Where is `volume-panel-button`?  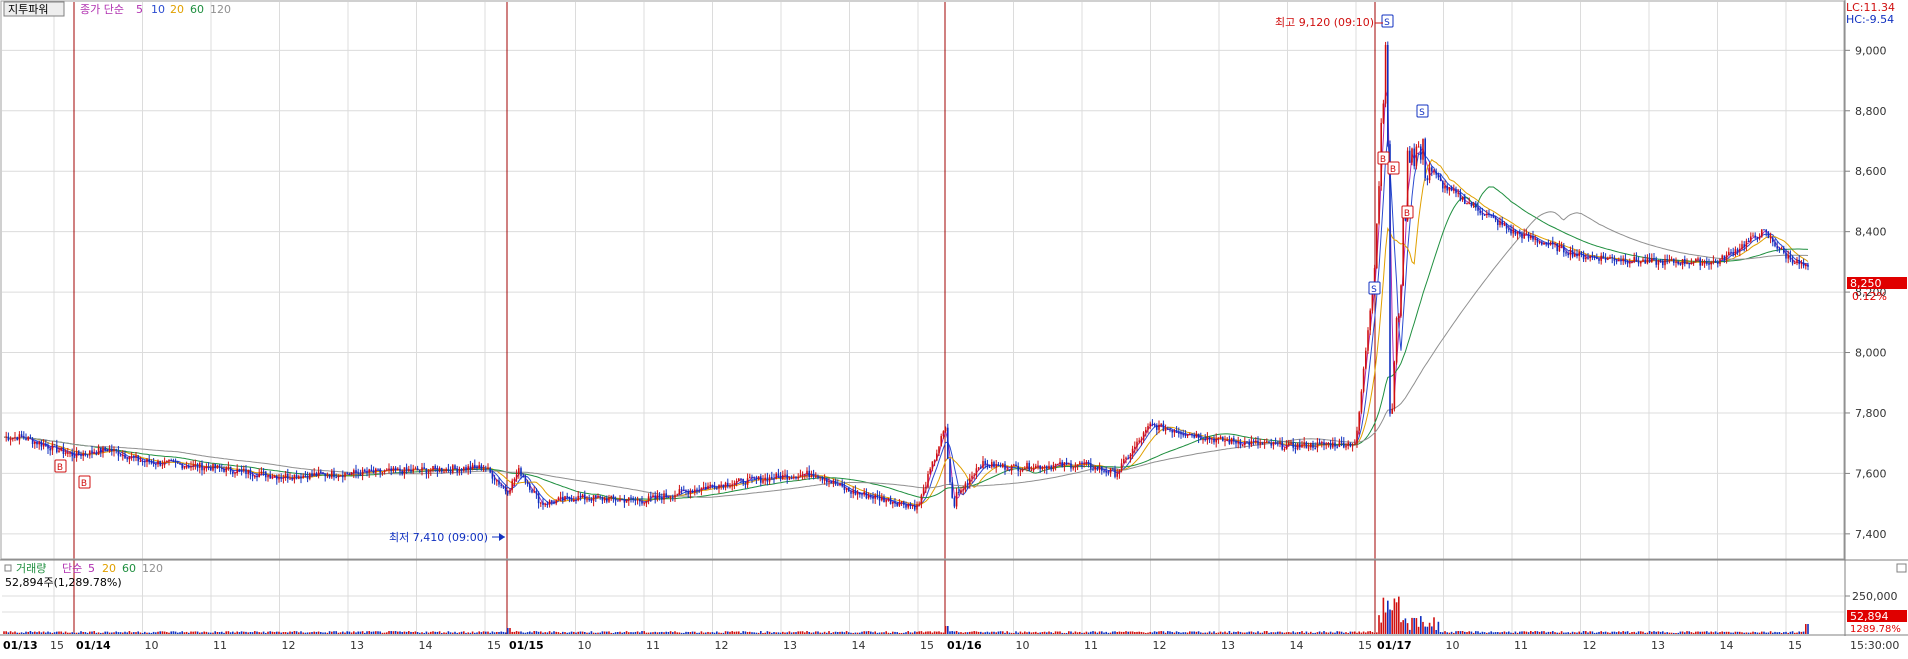
volume-panel-button is located at coordinates (1901, 568).